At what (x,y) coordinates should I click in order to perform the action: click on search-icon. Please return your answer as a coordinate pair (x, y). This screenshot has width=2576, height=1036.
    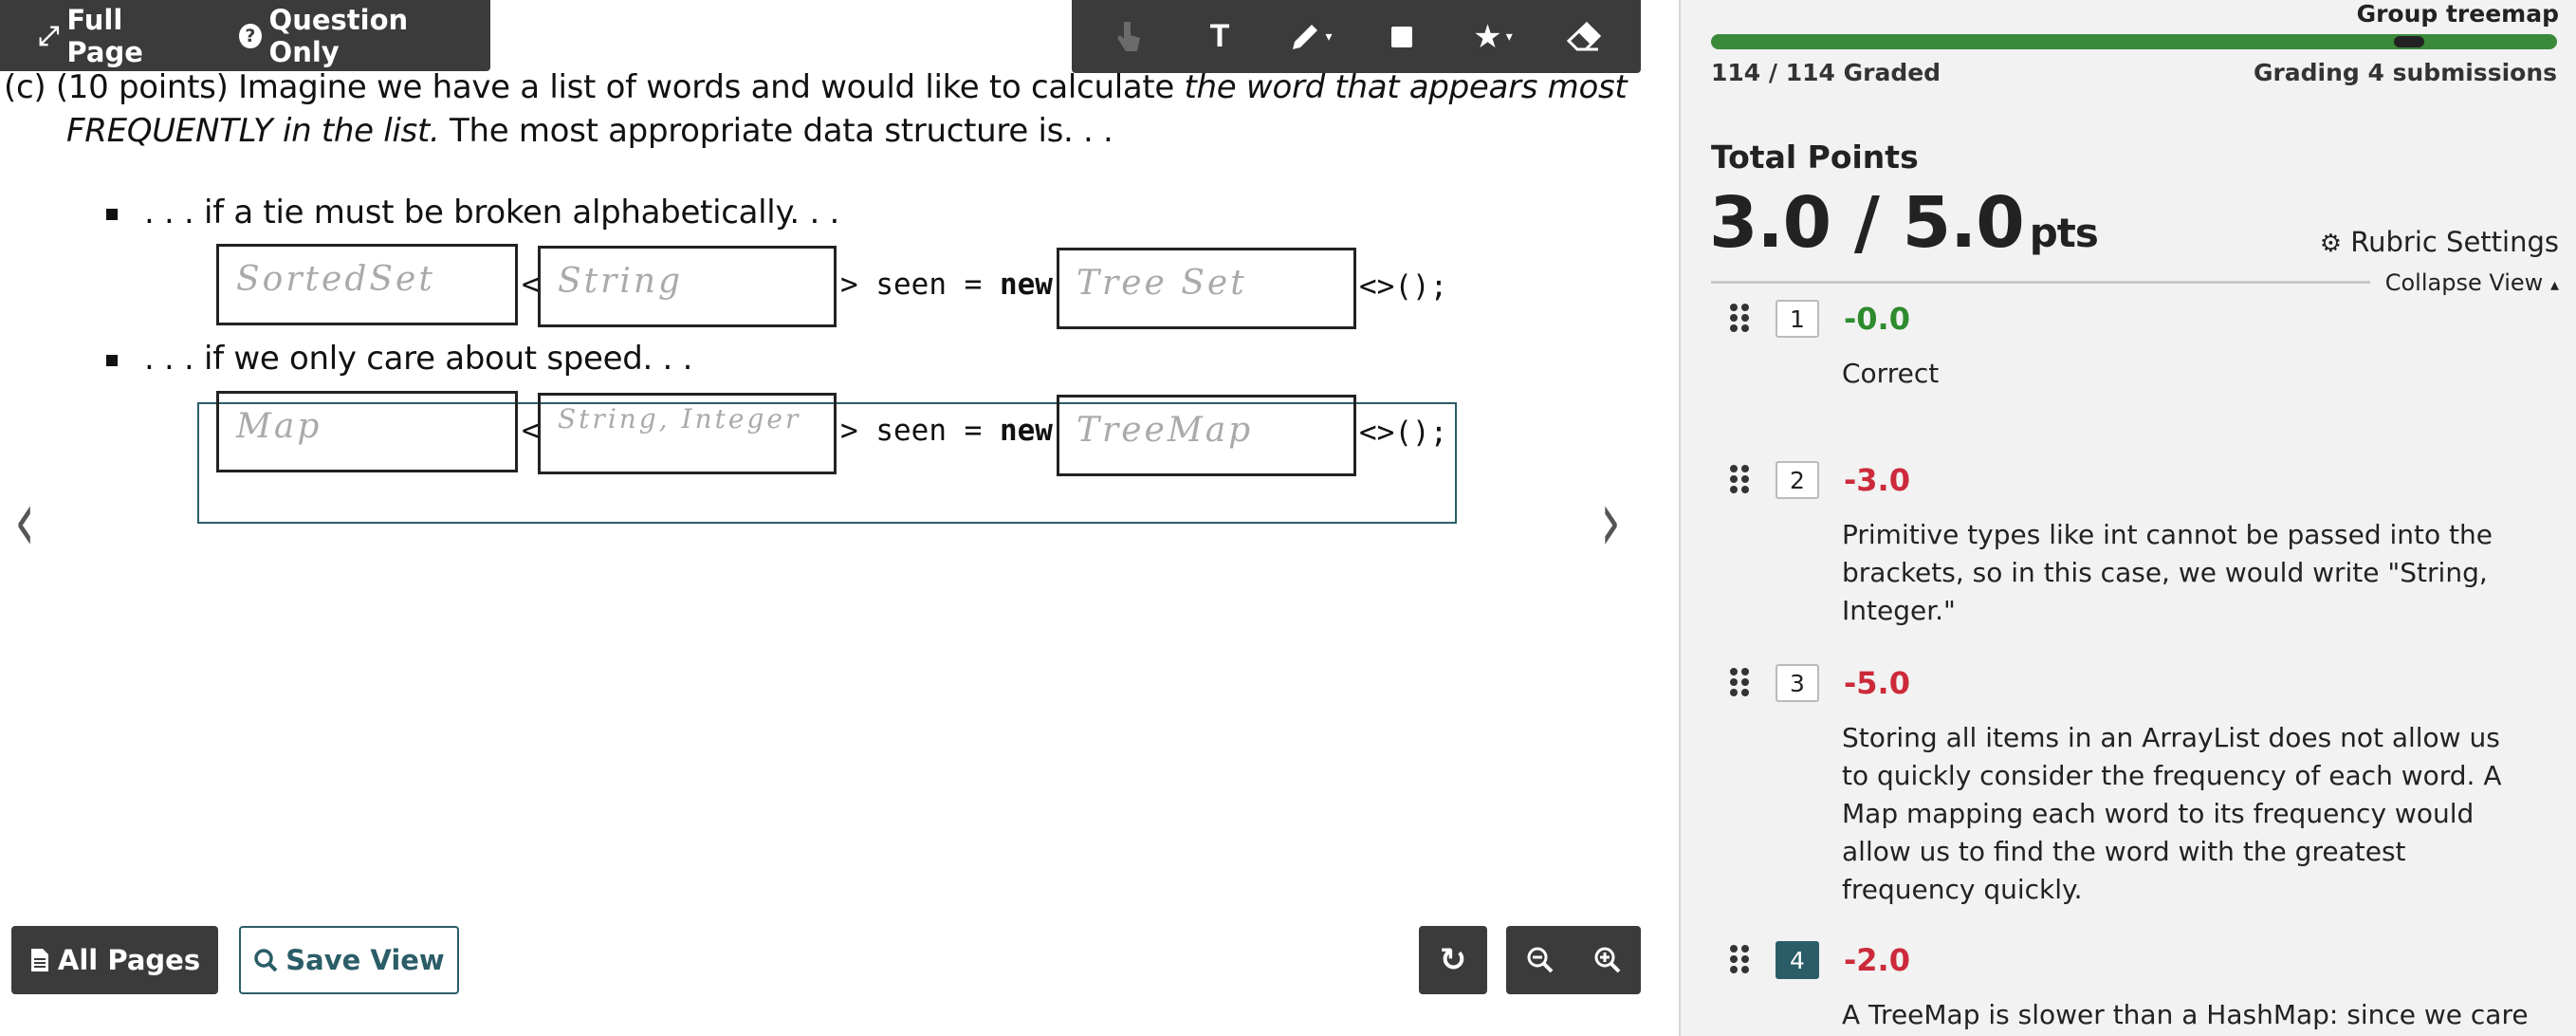
    Looking at the image, I should click on (266, 960).